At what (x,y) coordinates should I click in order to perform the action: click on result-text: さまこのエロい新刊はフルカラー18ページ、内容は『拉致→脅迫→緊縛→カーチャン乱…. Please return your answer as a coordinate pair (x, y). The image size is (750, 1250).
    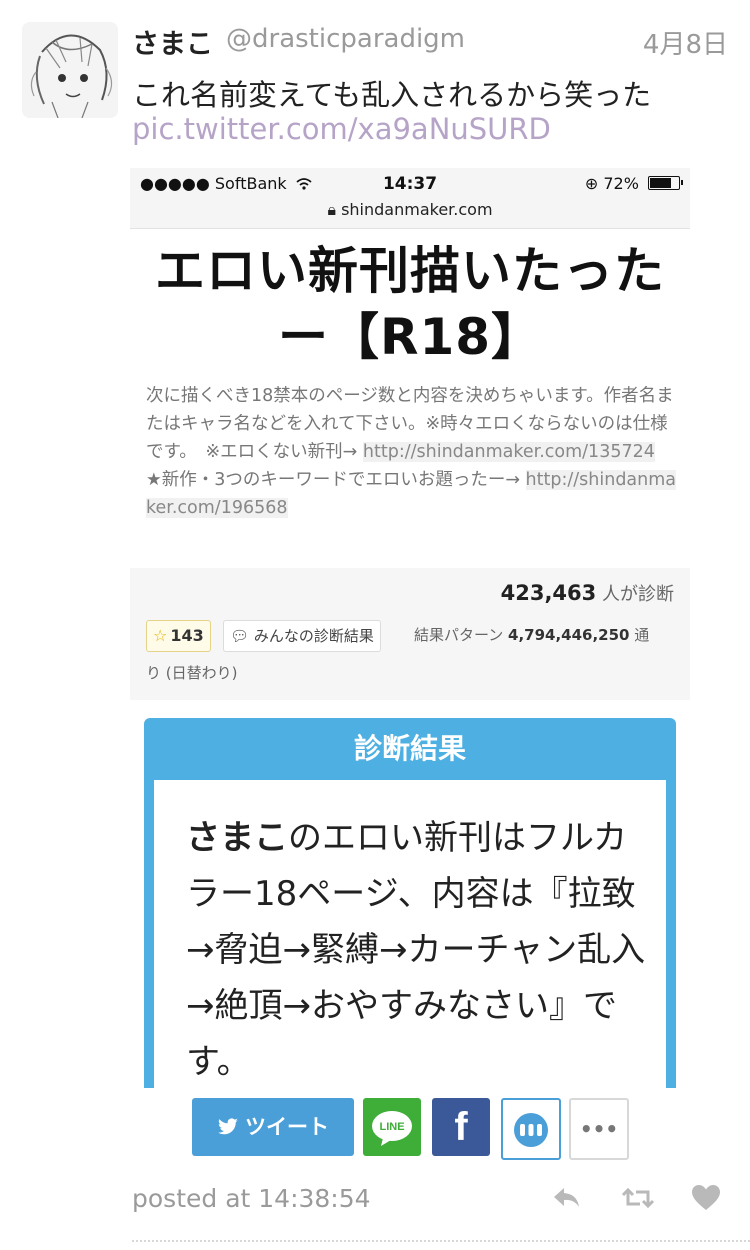
    Looking at the image, I should click on (416, 950).